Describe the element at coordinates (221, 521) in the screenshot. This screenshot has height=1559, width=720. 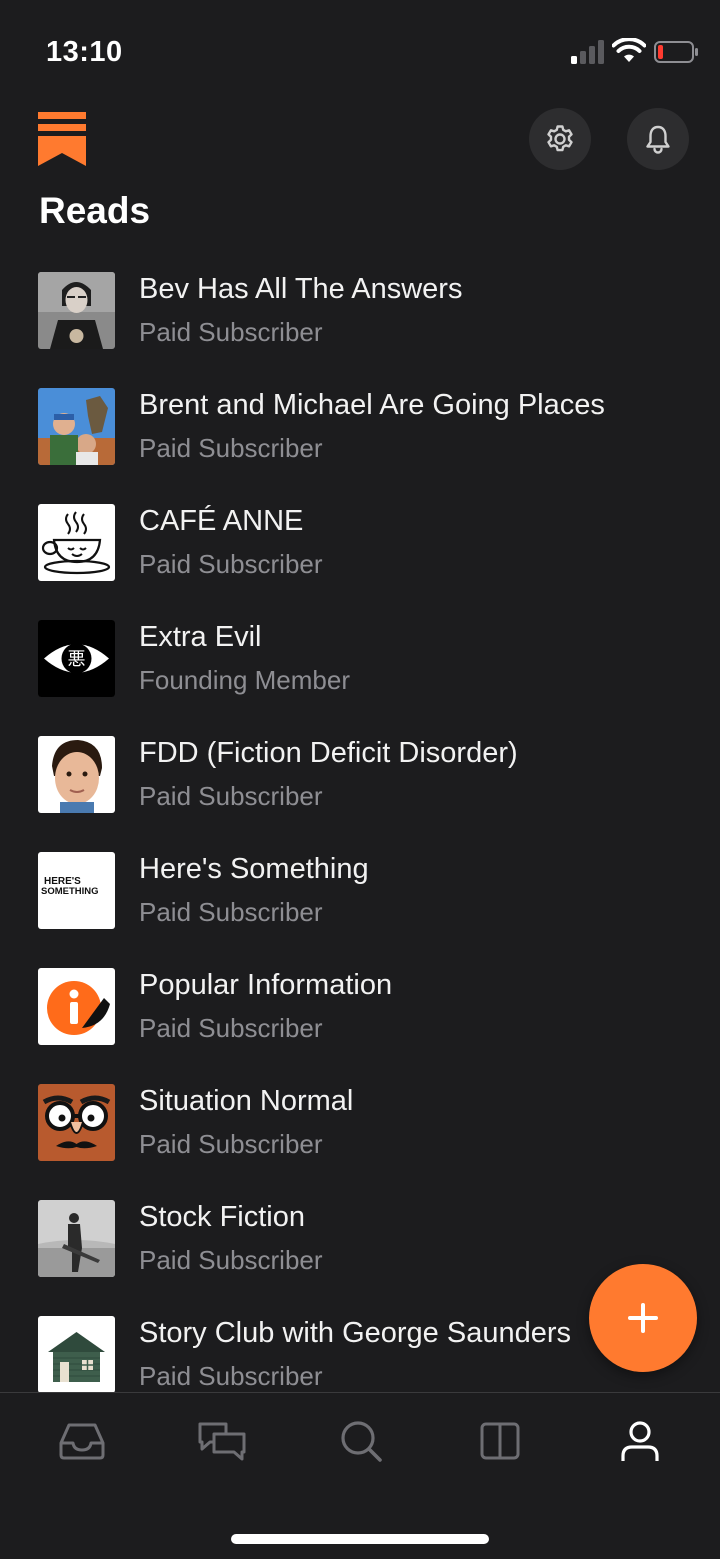
I see `publication-name: CAFÉ ANNE` at that location.